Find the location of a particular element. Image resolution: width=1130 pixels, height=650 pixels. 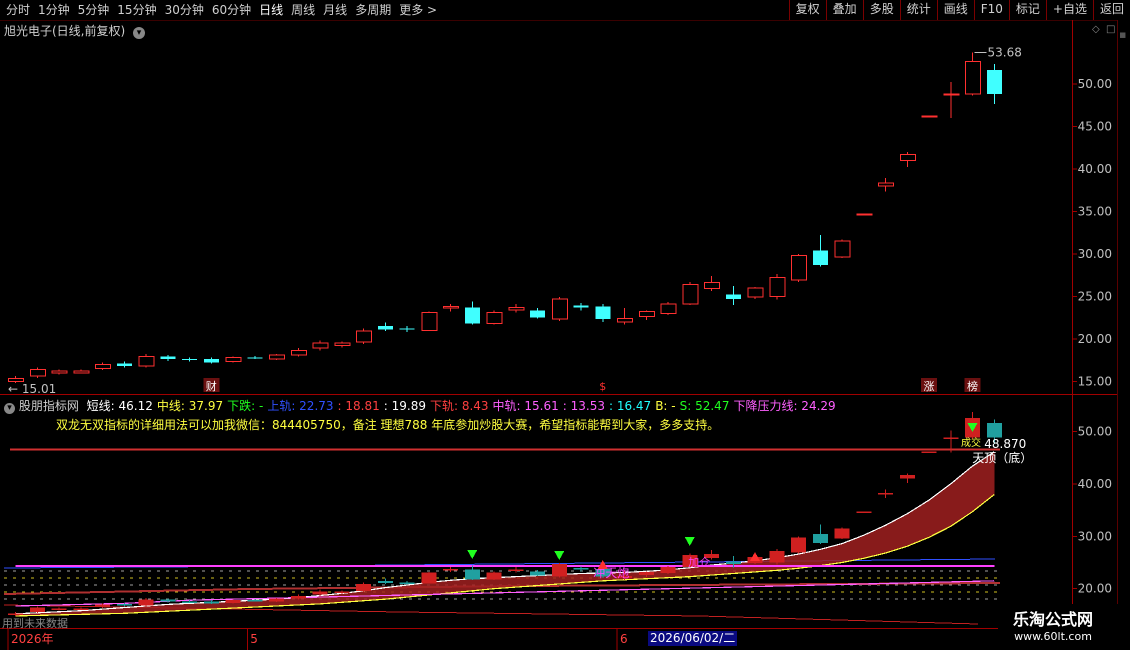

sub-price-tick-label: 40.00 is located at coordinates (1095, 484).